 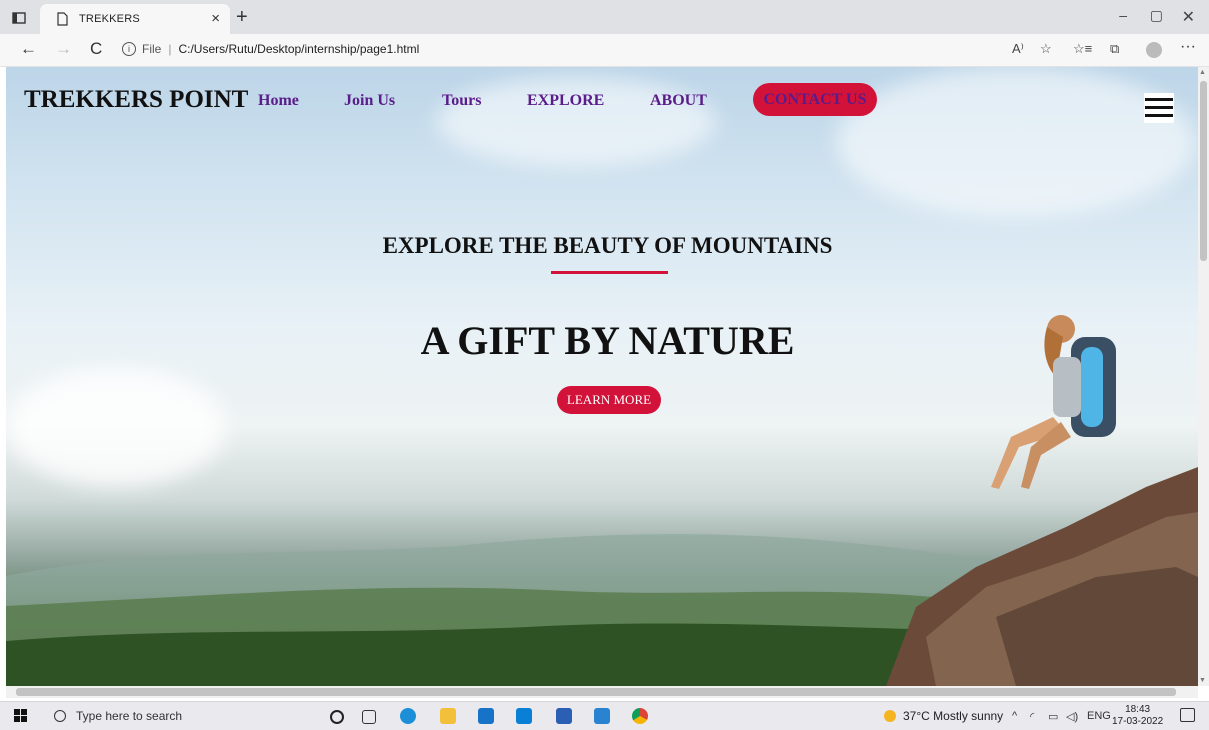 I want to click on browser-tabbar: TREKKERS × + – ▢ ✕, so click(x=604, y=17).